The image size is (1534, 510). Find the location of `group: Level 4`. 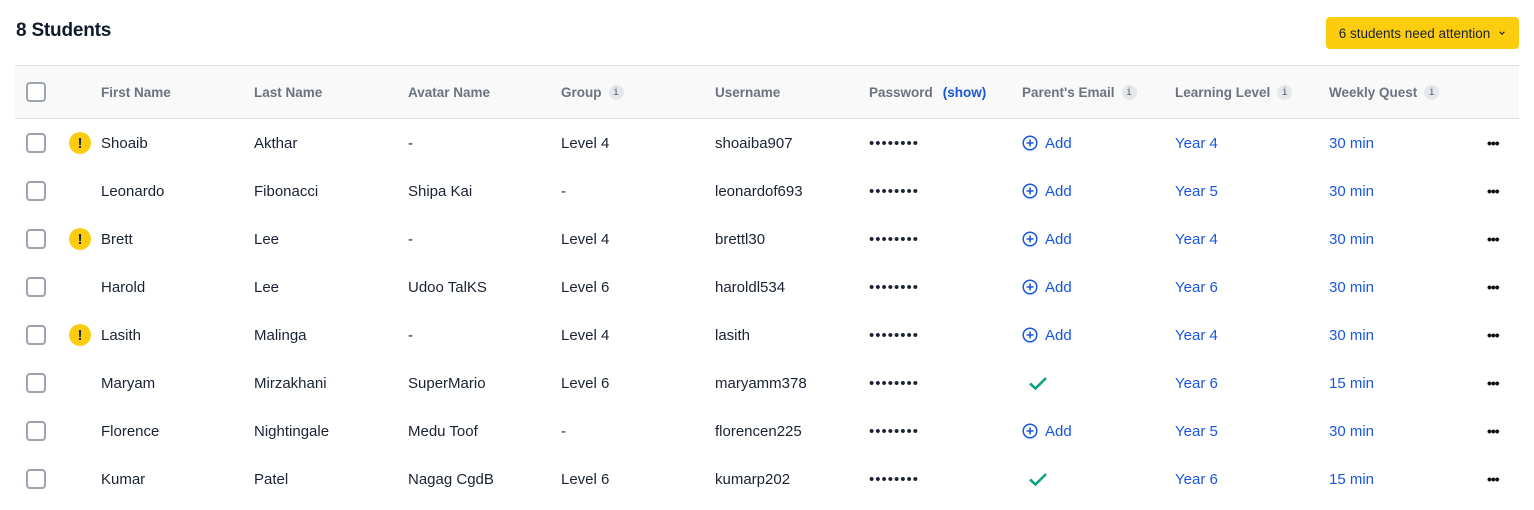

group: Level 4 is located at coordinates (585, 143).